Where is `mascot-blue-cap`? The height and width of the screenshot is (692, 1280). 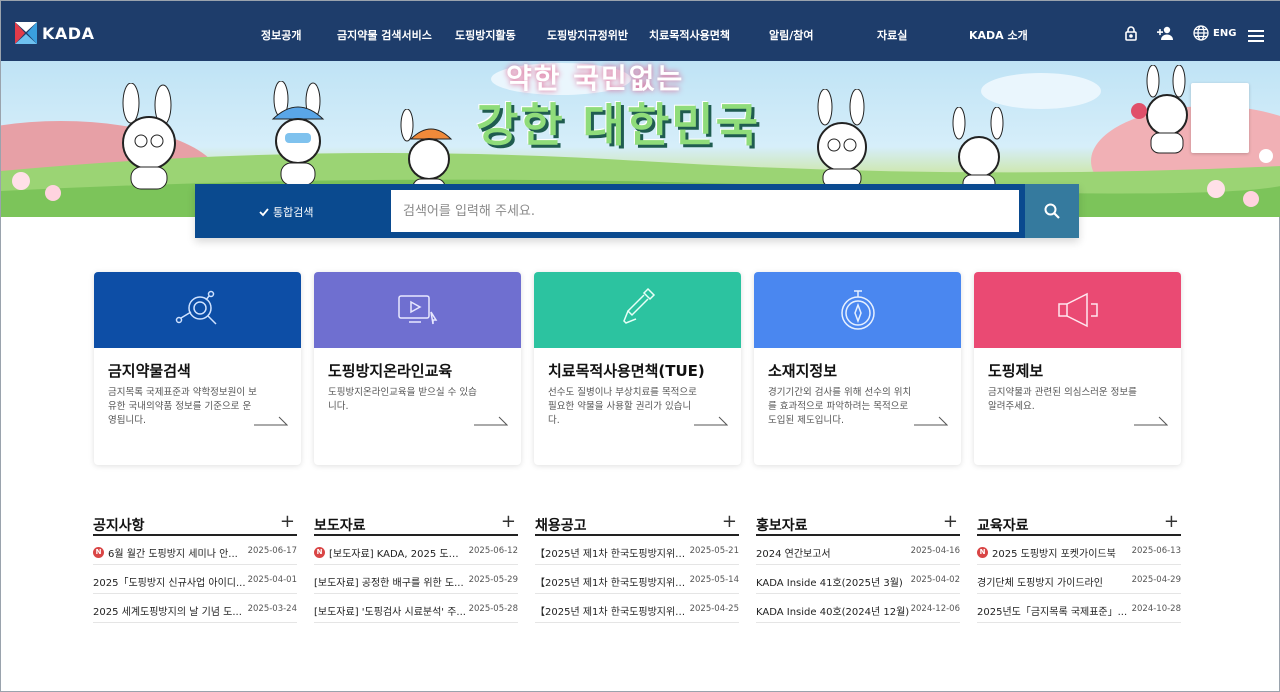
mascot-blue-cap is located at coordinates (298, 133).